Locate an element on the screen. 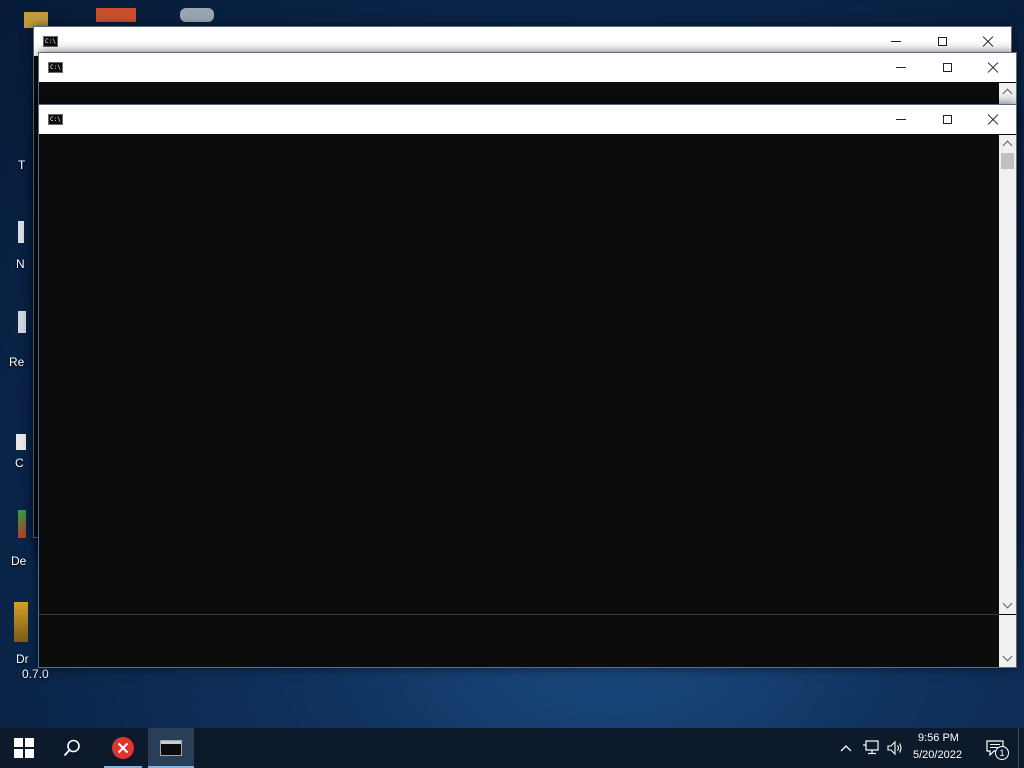 This screenshot has height=768, width=1024. clock-time: 9:56 PM is located at coordinates (938, 738).